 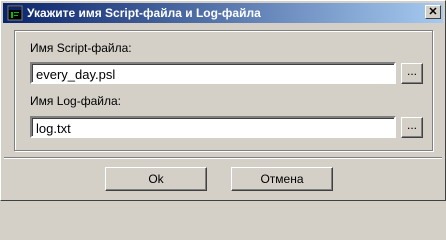 I want to click on terminal-app-icon, so click(x=15, y=13).